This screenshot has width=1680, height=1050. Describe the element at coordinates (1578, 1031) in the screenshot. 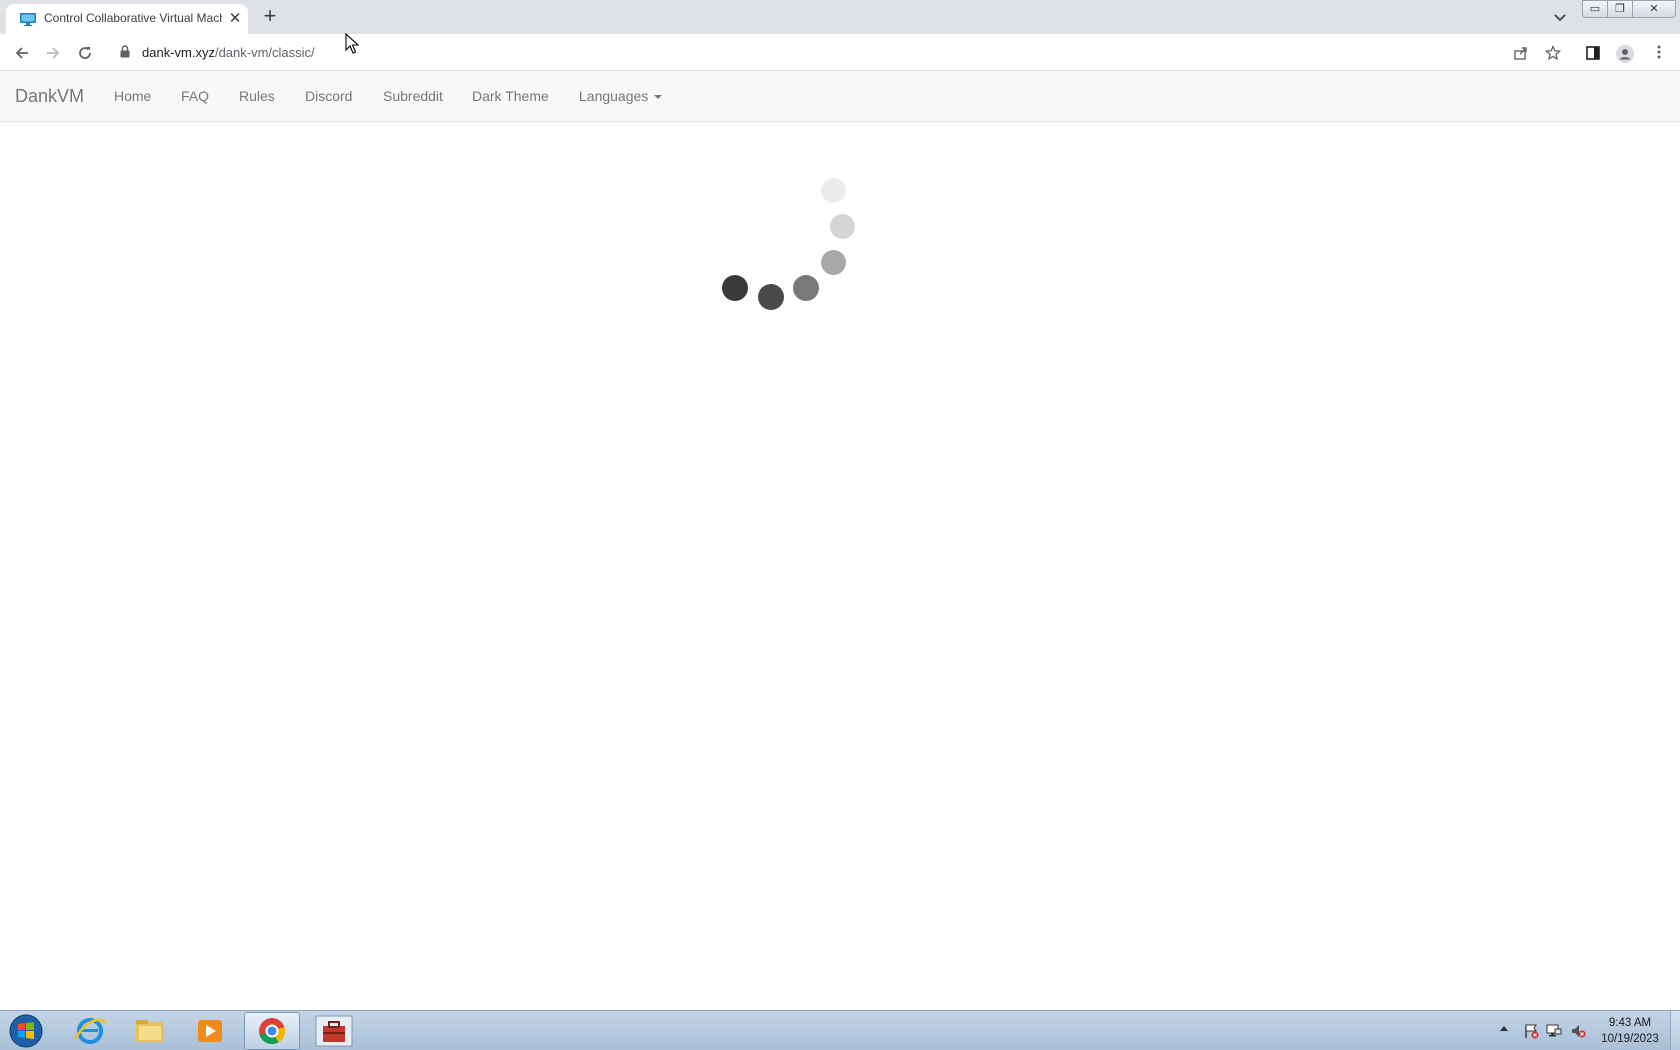

I see `volume-muted-icon` at that location.